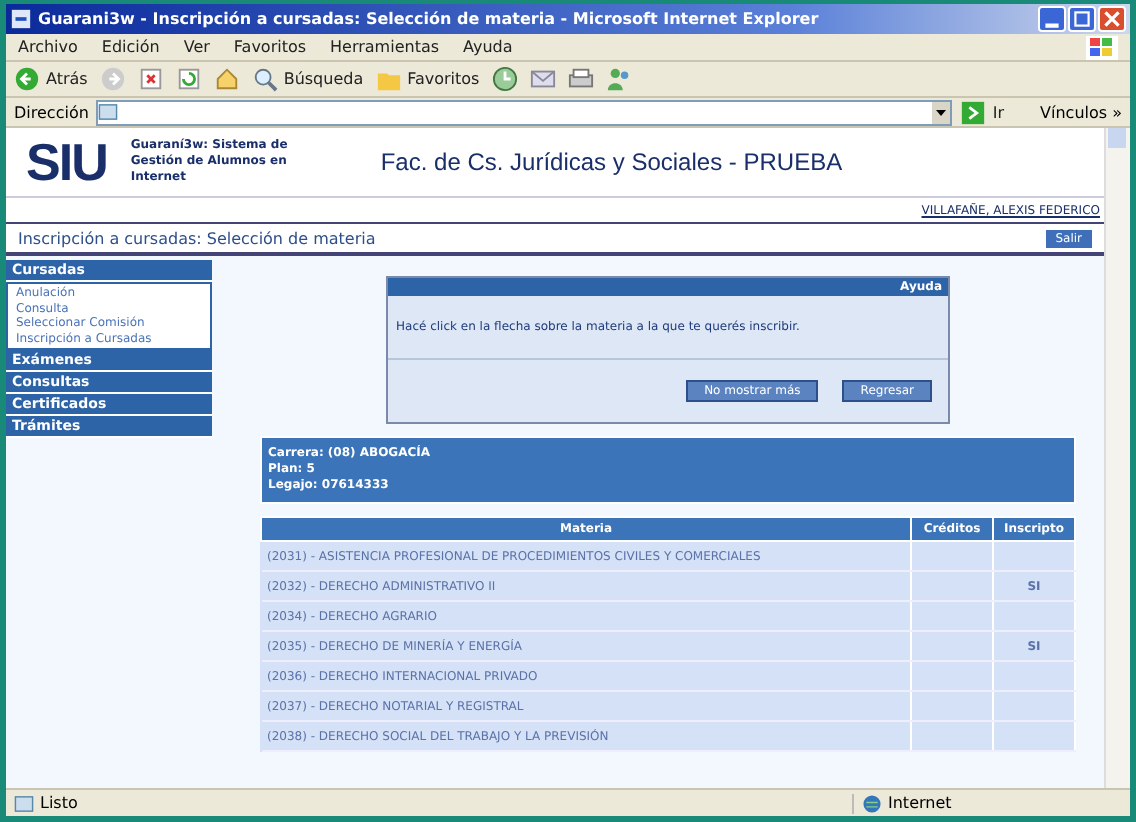 The height and width of the screenshot is (822, 1136). I want to click on status-text: Listo, so click(59, 803).